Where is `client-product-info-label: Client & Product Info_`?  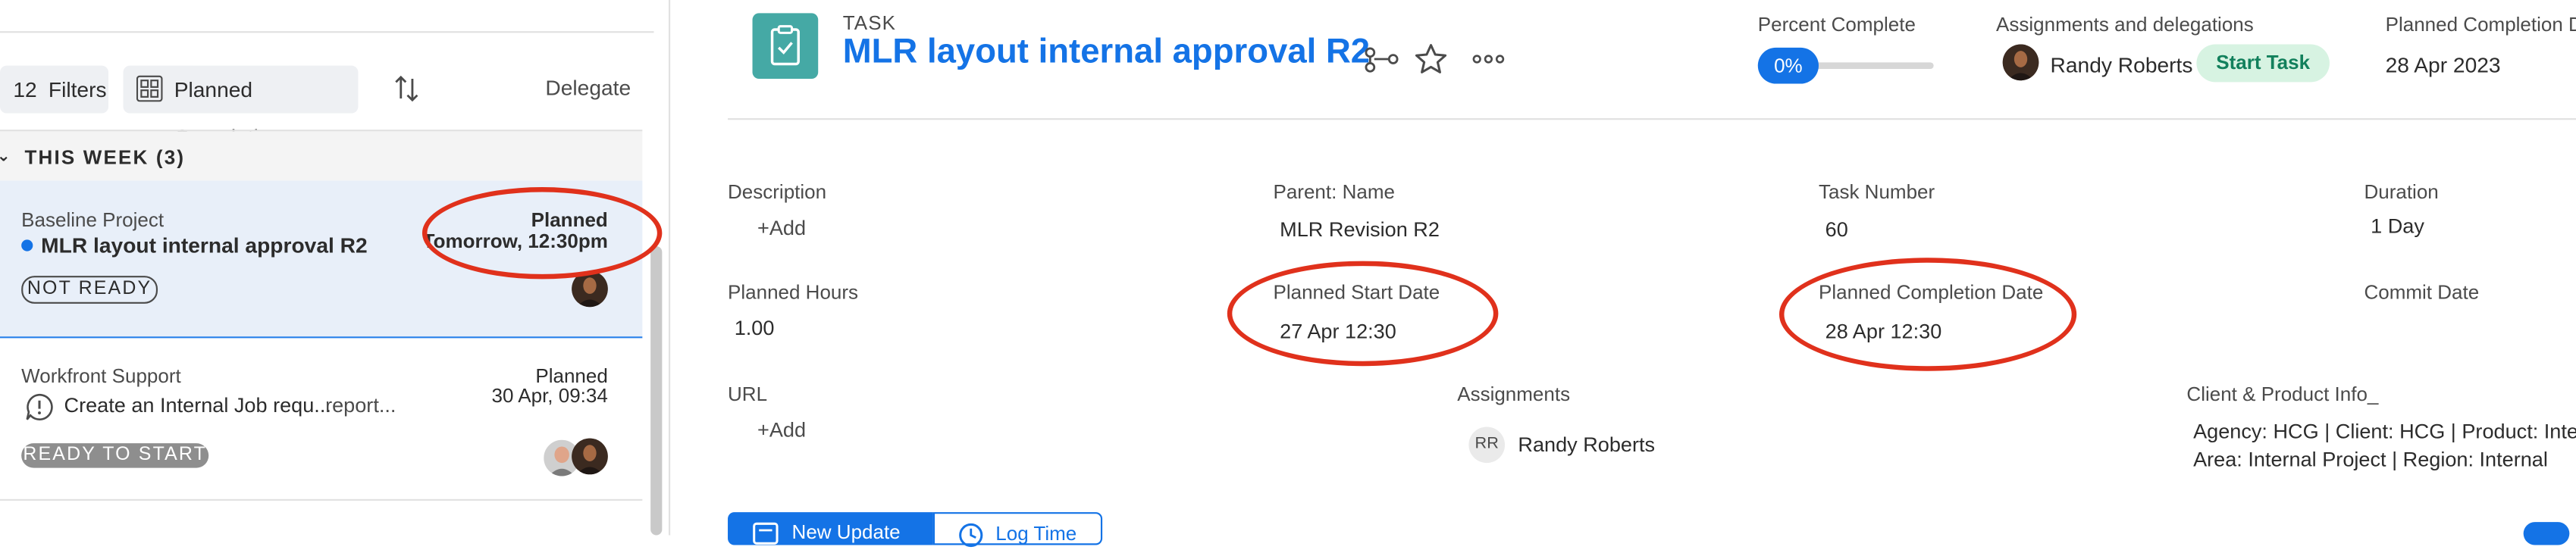 client-product-info-label: Client & Product Info_ is located at coordinates (2282, 394).